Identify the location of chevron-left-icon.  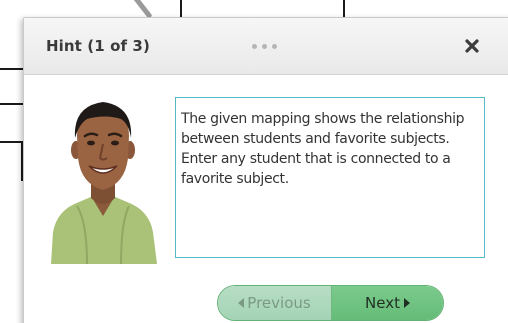
(241, 303).